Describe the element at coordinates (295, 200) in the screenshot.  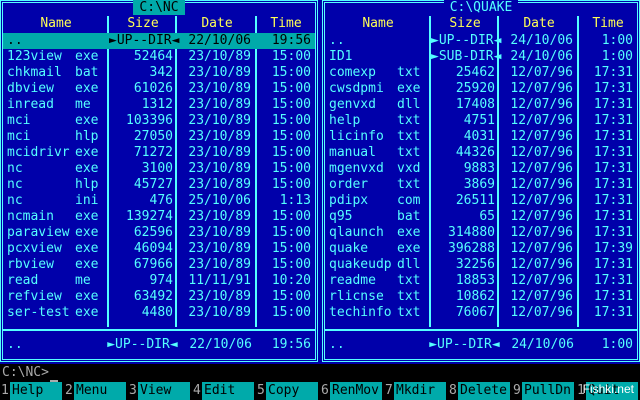
I see `file-time: 1:13` at that location.